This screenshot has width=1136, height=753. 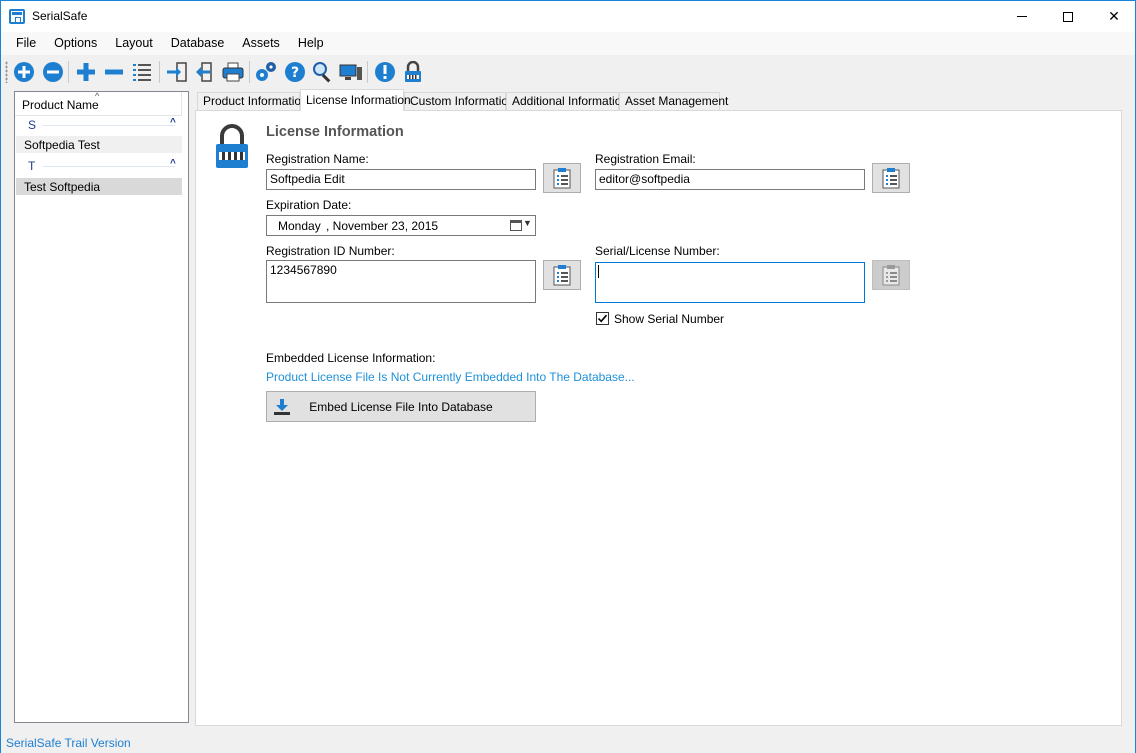 I want to click on paste-registration-name-button, so click(x=562, y=178).